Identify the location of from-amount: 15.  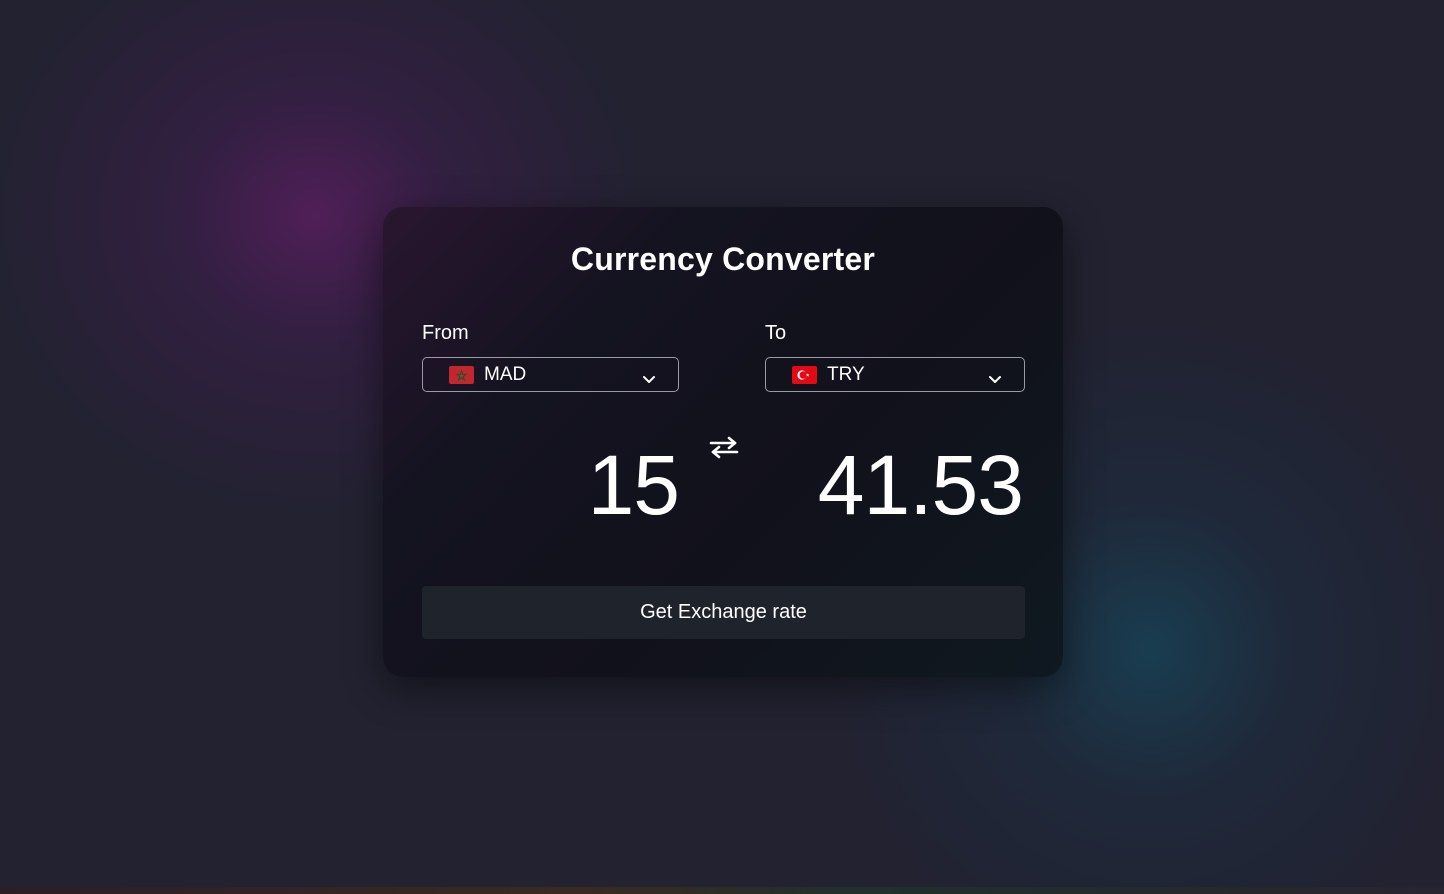
(551, 485).